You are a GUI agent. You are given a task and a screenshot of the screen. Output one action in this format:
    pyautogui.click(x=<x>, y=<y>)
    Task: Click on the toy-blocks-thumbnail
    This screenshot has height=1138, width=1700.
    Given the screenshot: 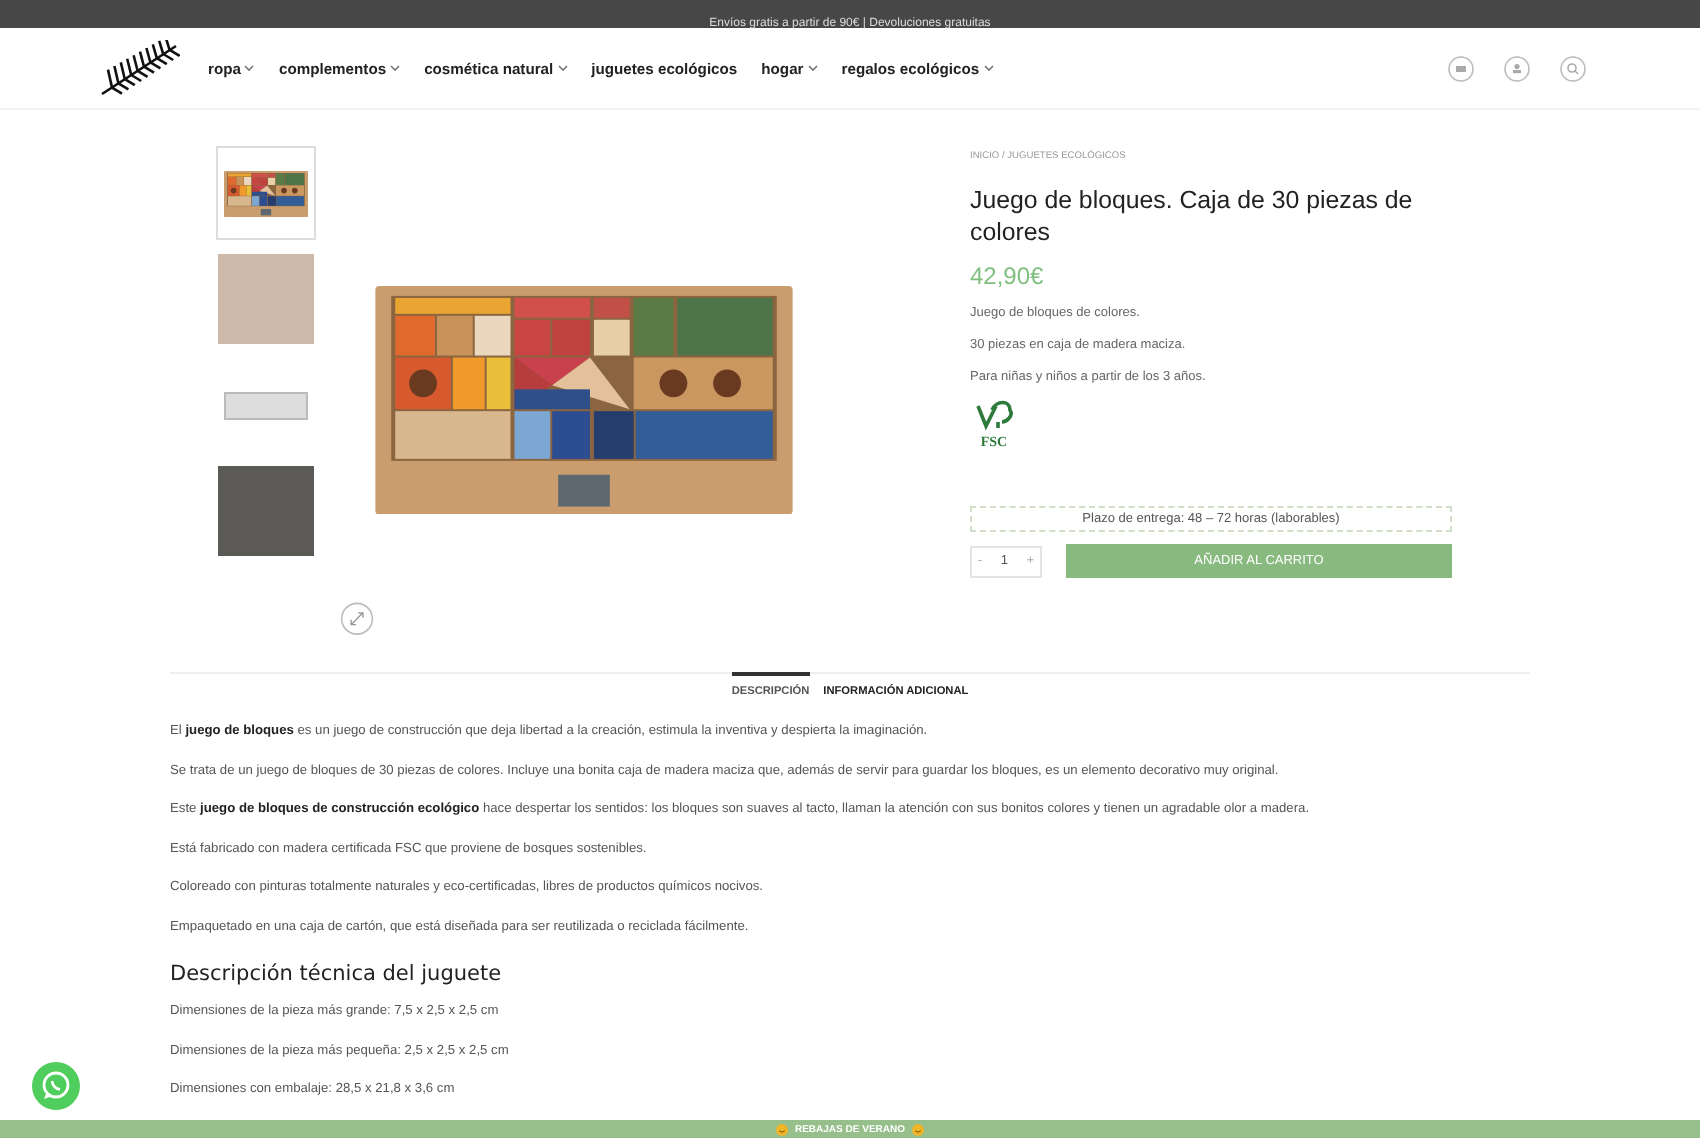 What is the action you would take?
    pyautogui.click(x=266, y=193)
    